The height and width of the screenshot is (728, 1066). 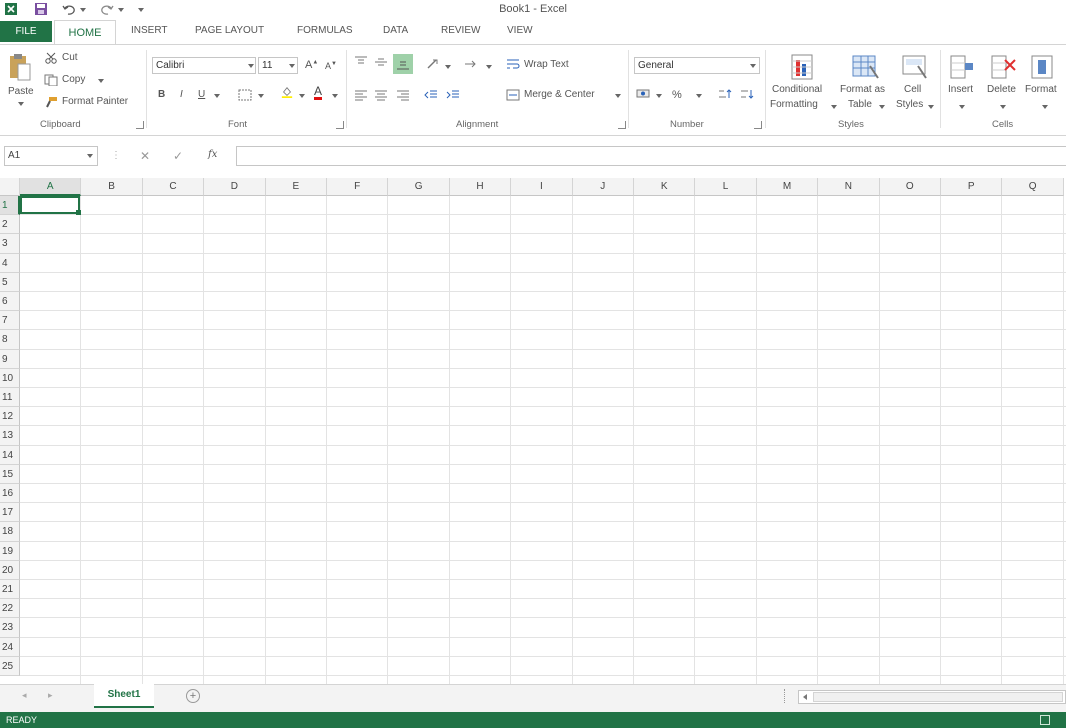 What do you see at coordinates (358, 187) in the screenshot?
I see `column-header-f: F` at bounding box center [358, 187].